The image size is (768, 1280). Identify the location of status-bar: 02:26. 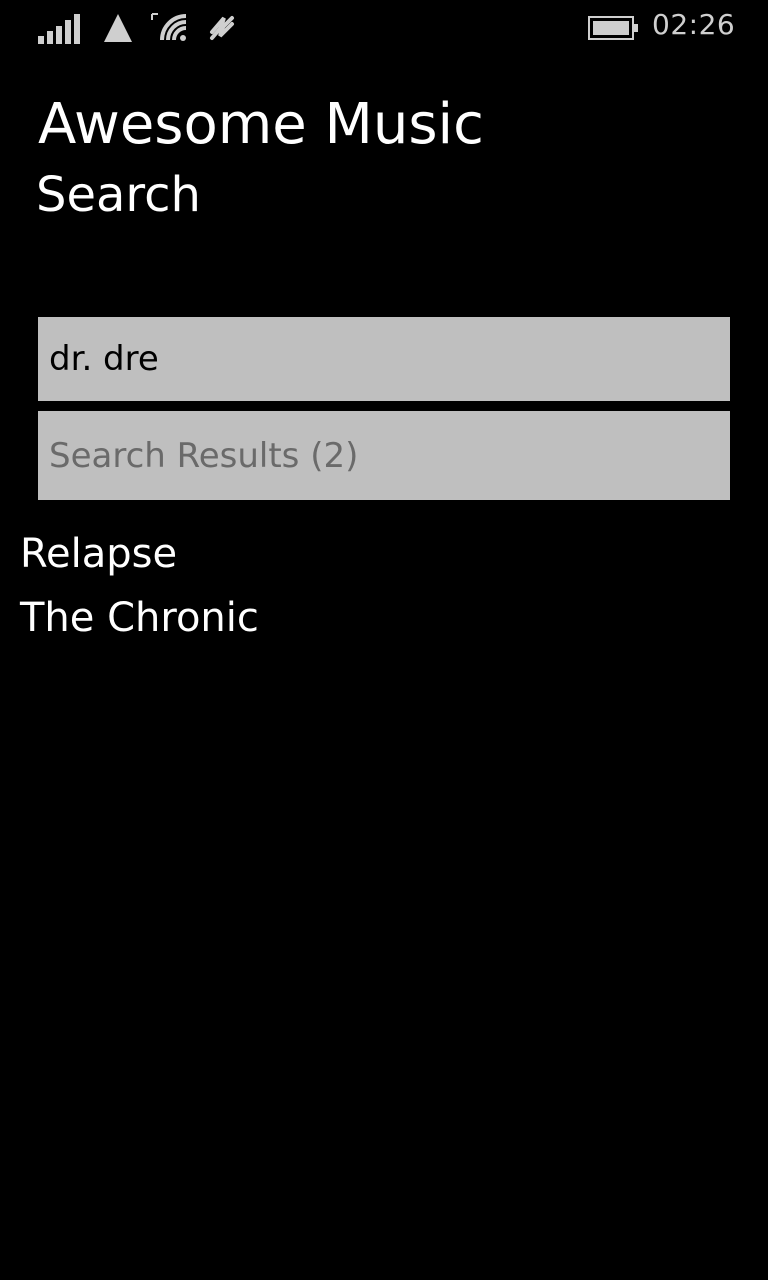
(384, 28).